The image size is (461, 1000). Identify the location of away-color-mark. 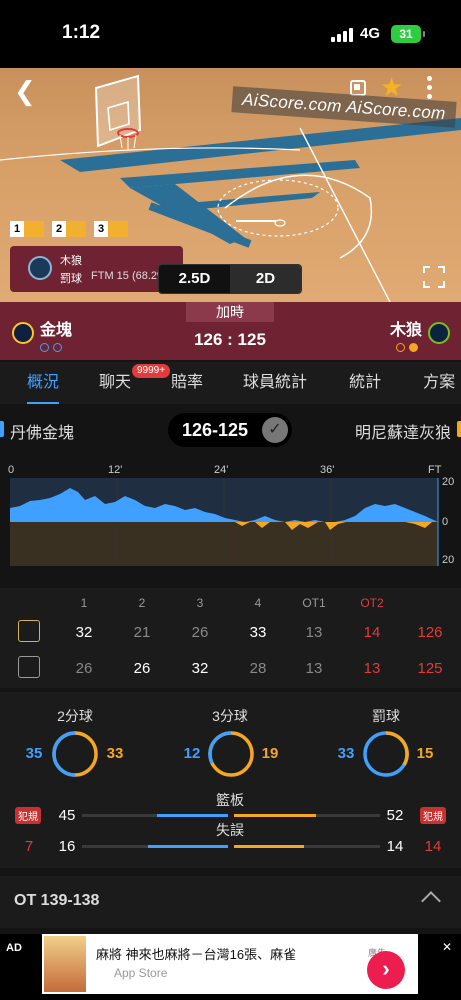
(459, 429).